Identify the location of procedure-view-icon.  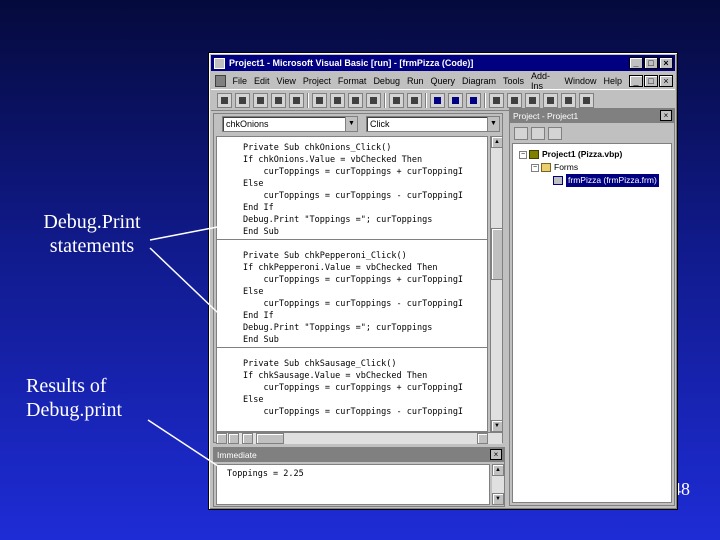
(221, 438).